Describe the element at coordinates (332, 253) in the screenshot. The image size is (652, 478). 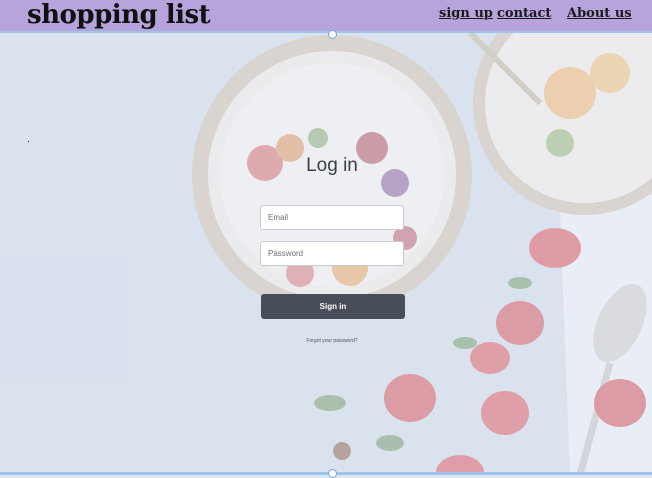
I see `password-field` at that location.